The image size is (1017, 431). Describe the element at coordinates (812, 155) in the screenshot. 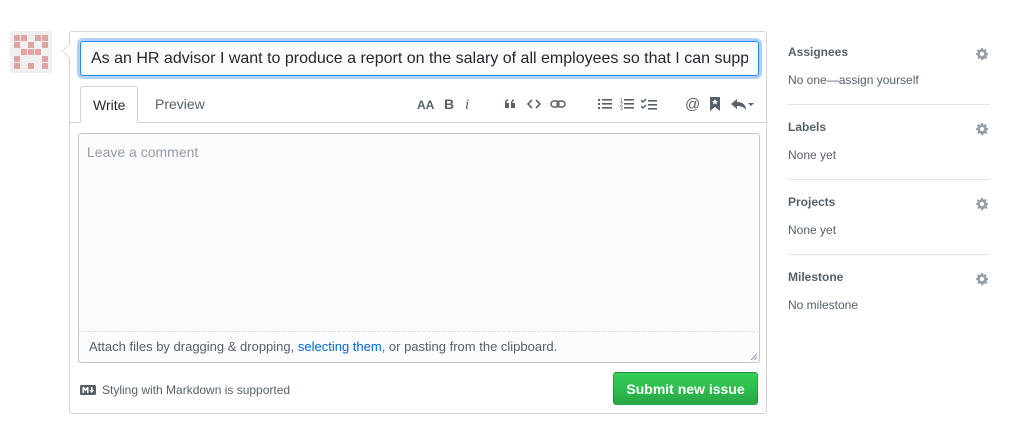

I see `sidebar-value-labels: None yet` at that location.